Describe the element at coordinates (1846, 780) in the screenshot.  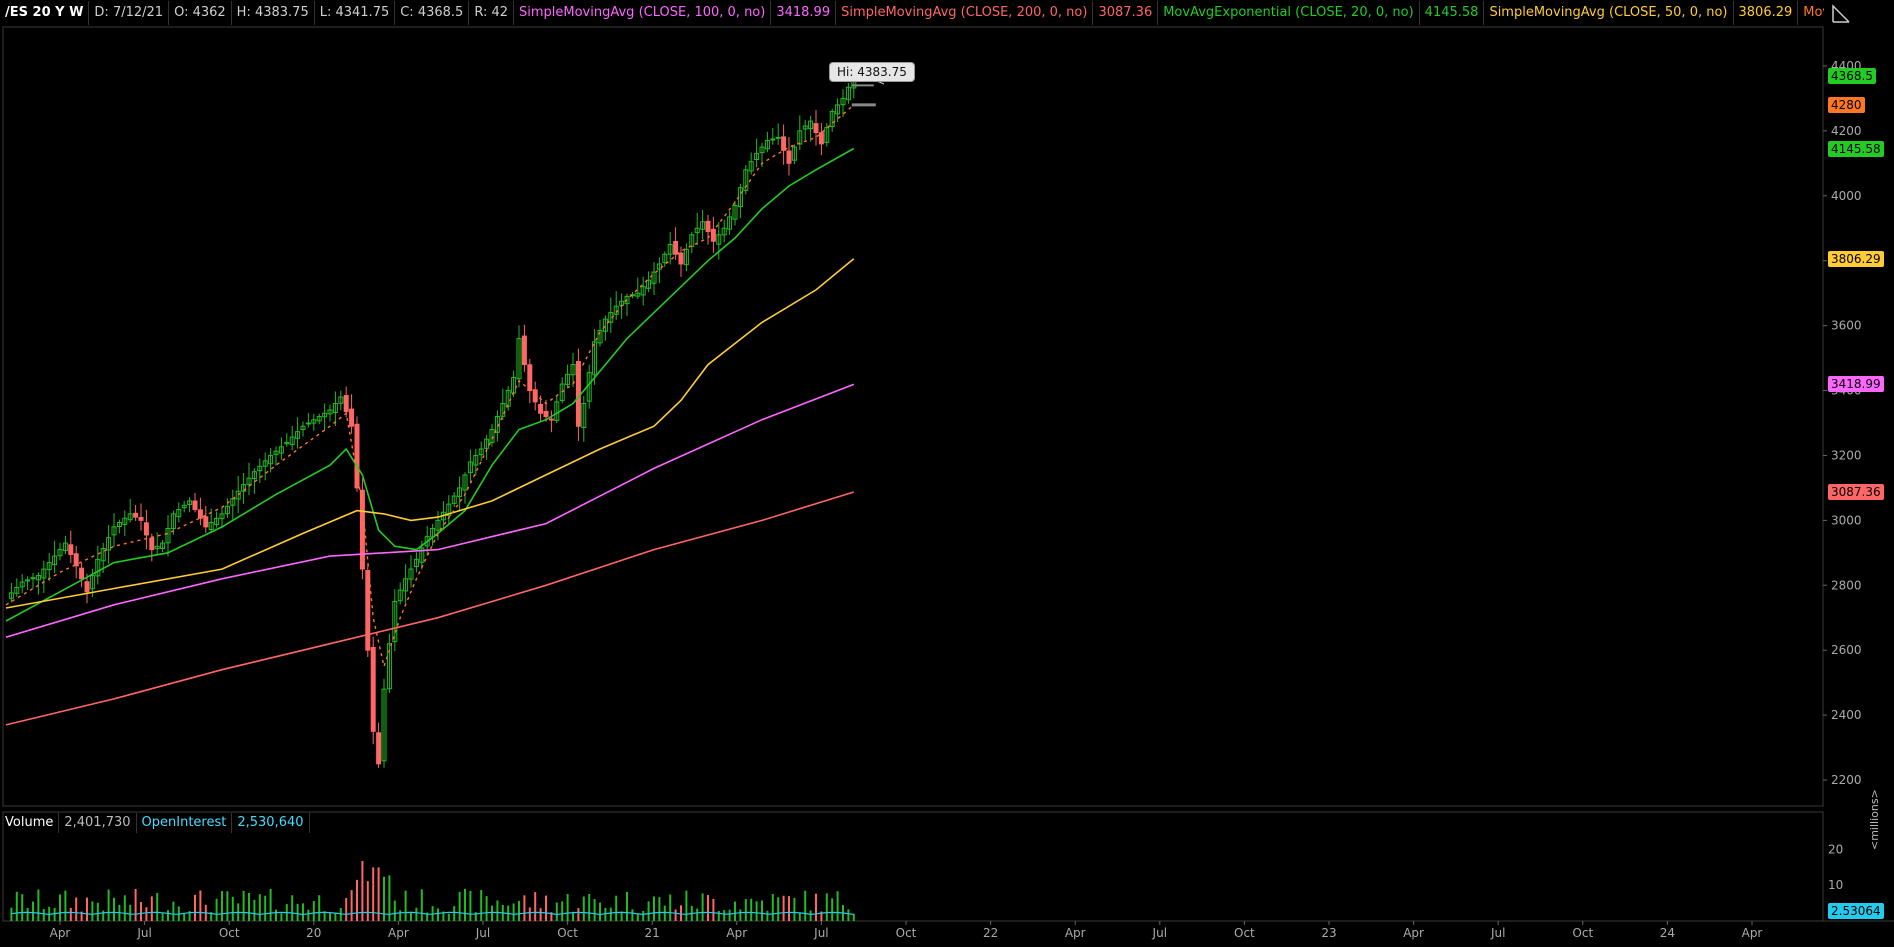
I see `price-tick-label: 2200` at that location.